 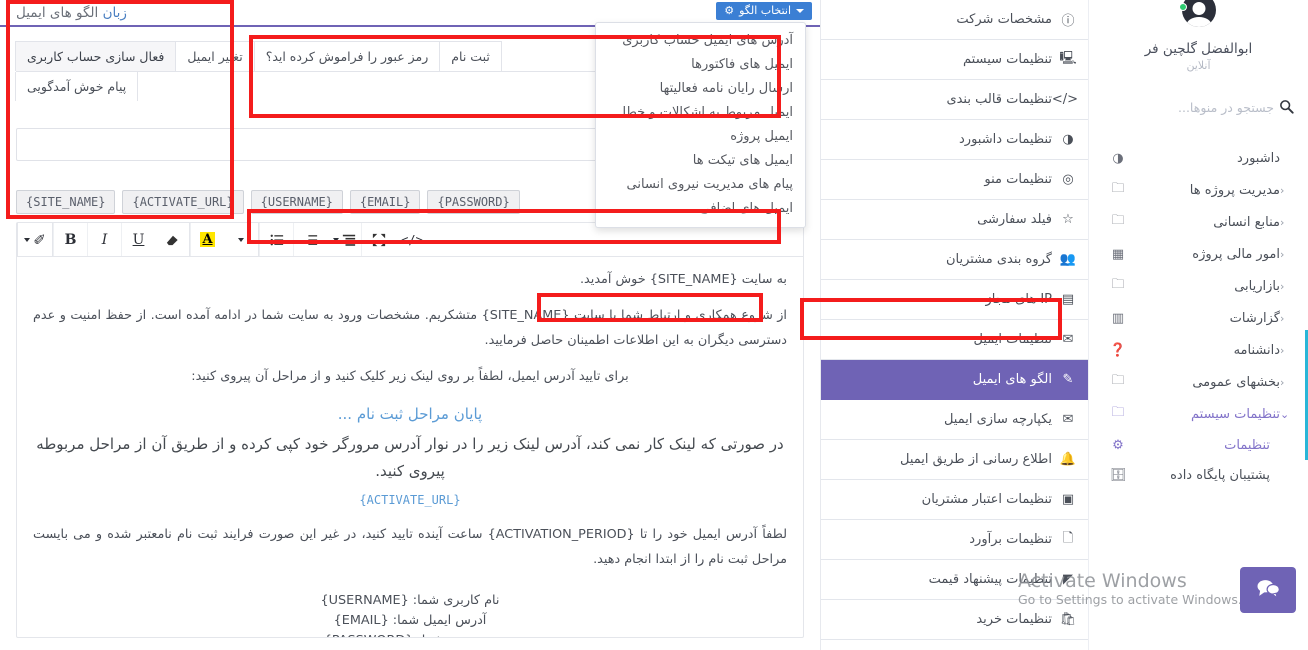 I want to click on monitor-icon: 🖳, so click(x=1068, y=58).